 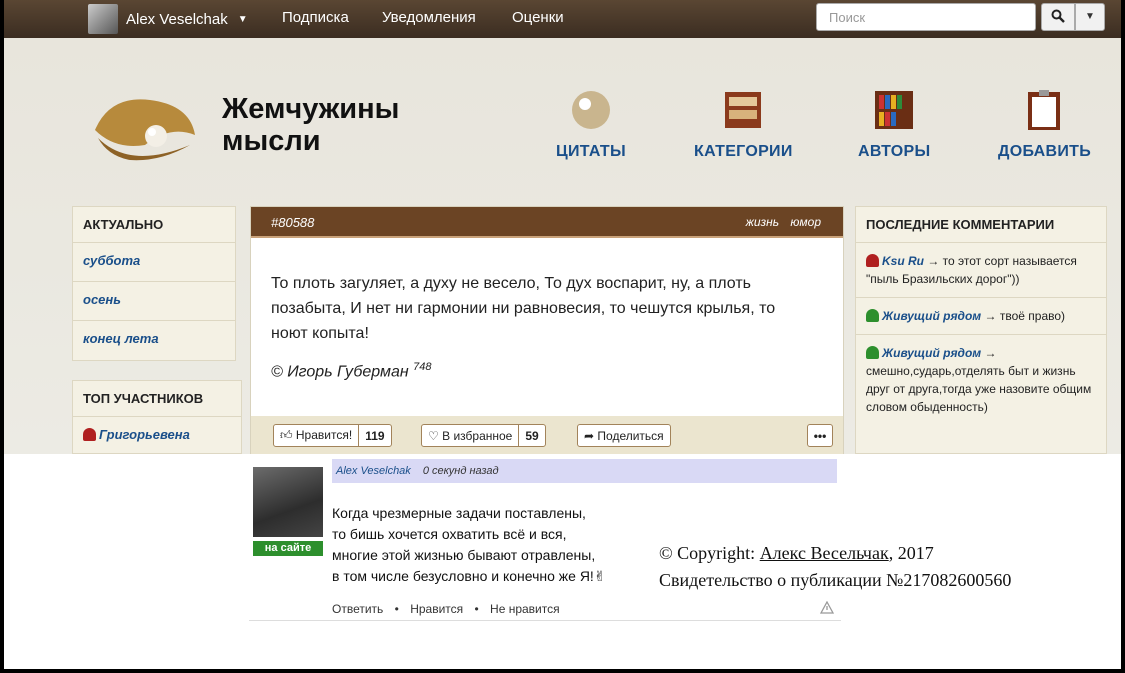 I want to click on warning-icon, so click(x=827, y=607).